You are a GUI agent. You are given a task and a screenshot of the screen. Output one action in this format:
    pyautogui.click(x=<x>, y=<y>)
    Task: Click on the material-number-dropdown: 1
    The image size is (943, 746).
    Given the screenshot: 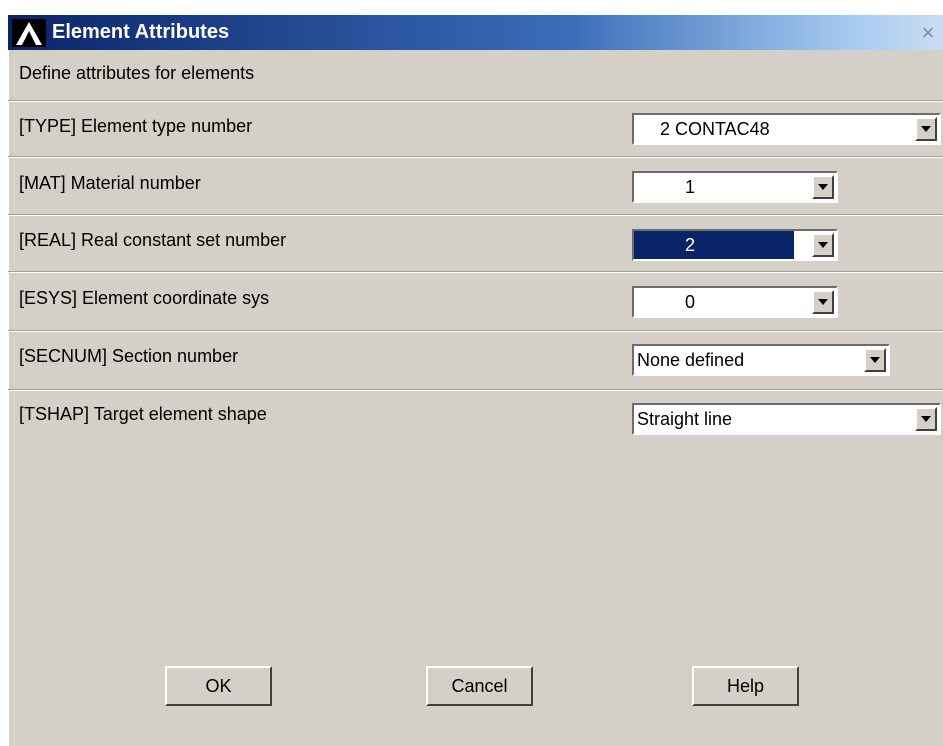 What is the action you would take?
    pyautogui.click(x=735, y=187)
    